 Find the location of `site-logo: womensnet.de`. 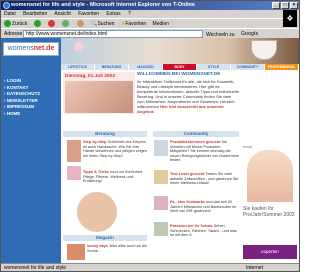

site-logo: womensnet.de is located at coordinates (31, 49).